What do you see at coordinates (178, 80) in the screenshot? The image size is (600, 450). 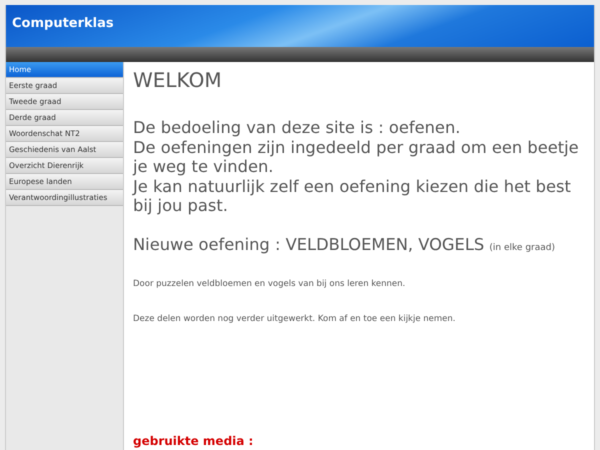 I see `page-heading: WELKOM` at bounding box center [178, 80].